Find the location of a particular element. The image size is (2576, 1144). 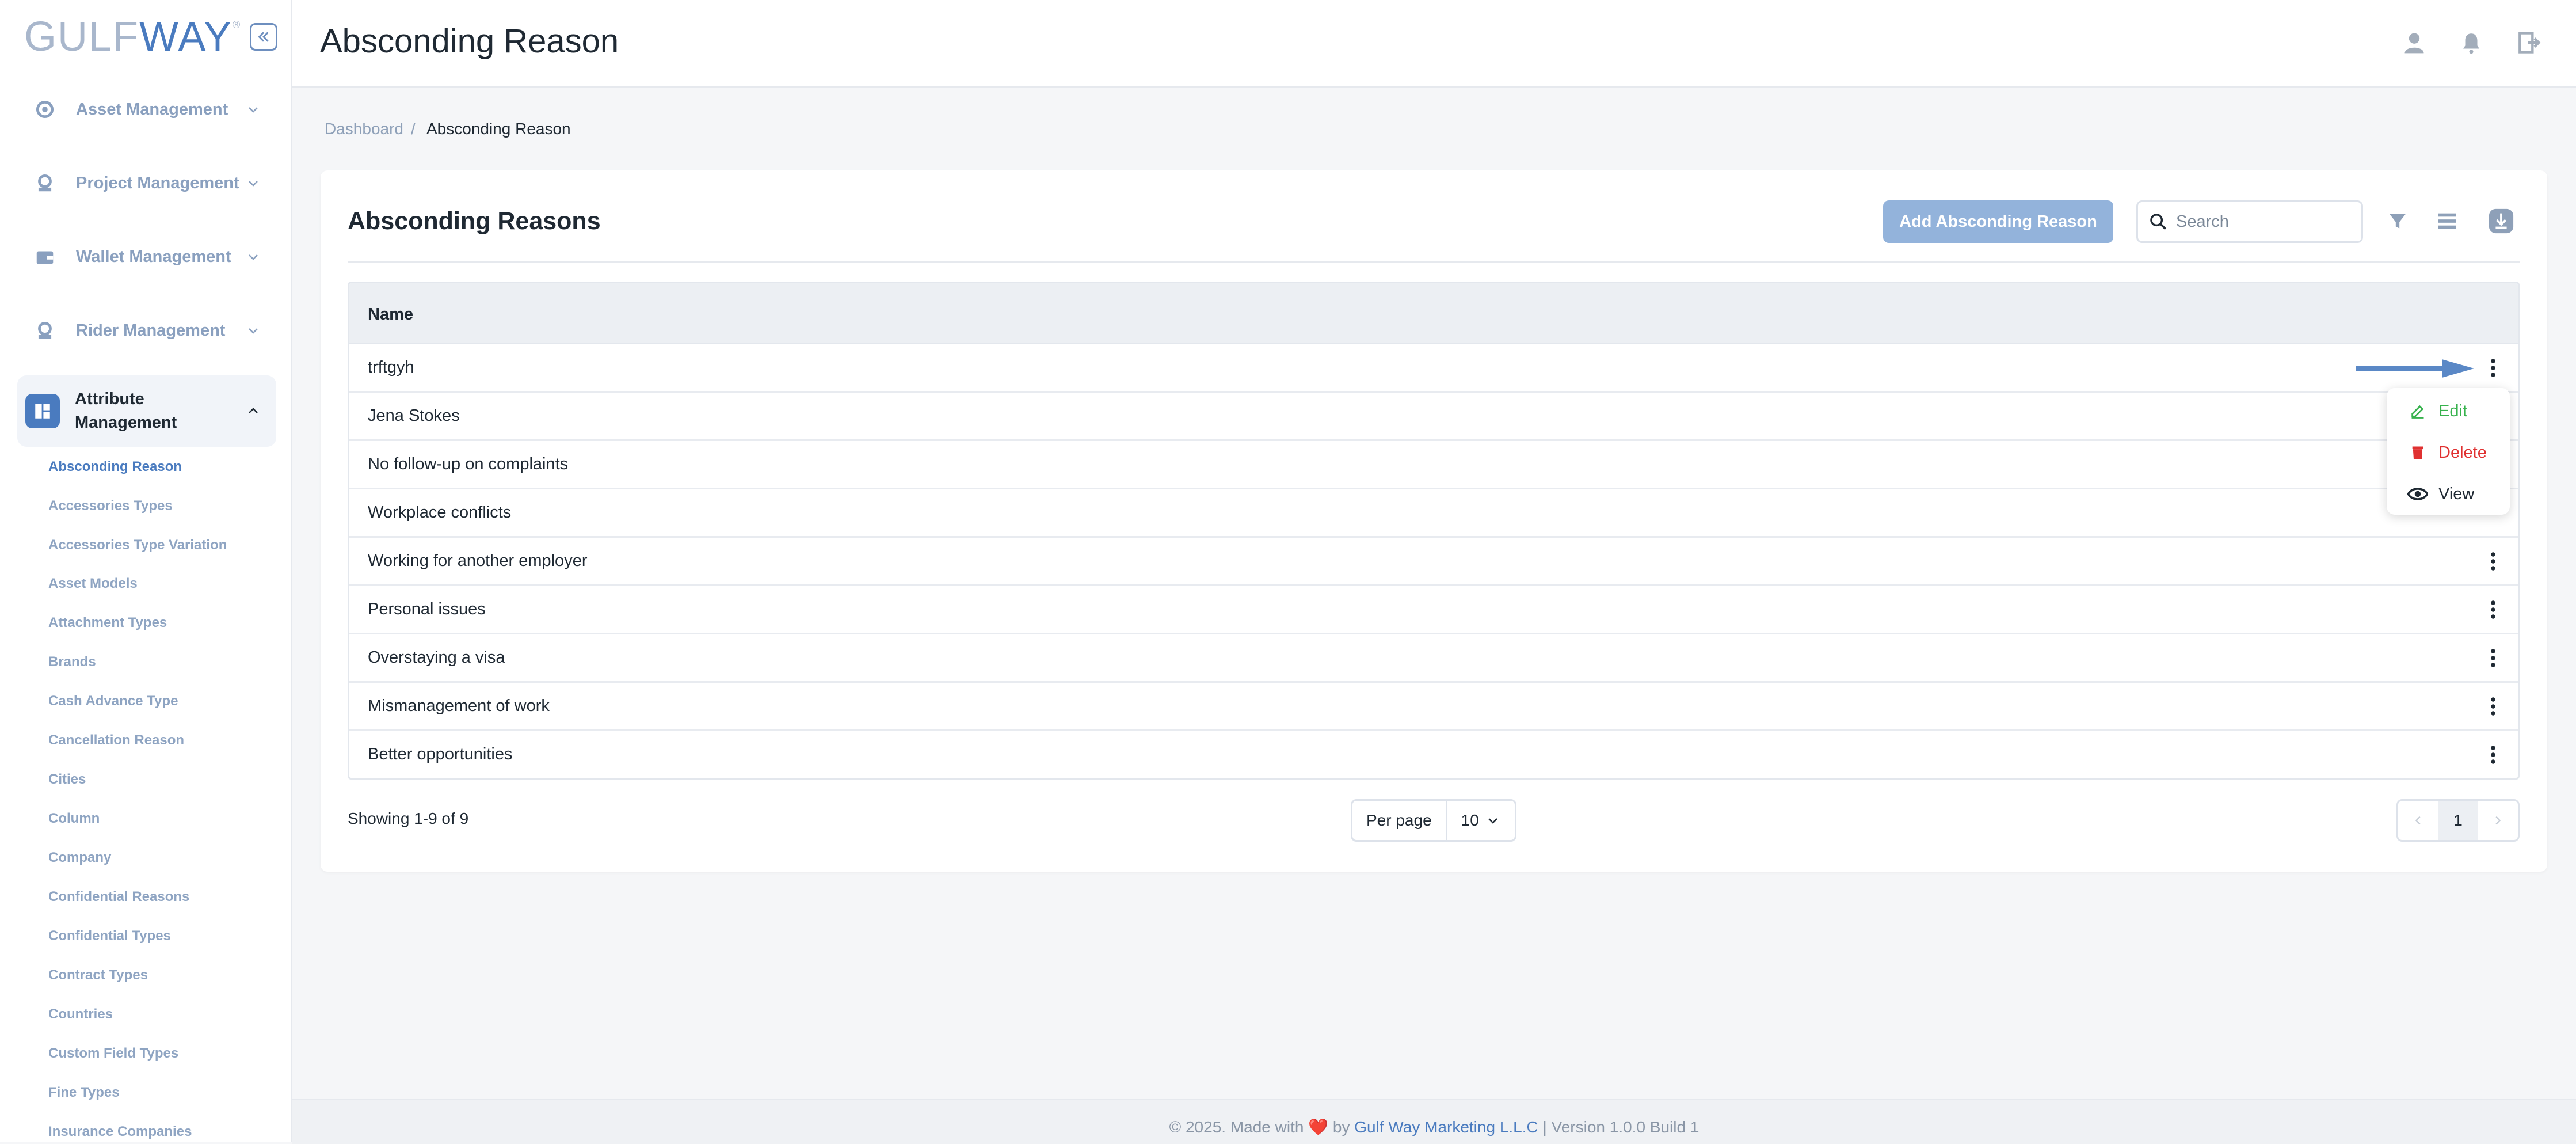

double-chevron-left-icon is located at coordinates (263, 37).